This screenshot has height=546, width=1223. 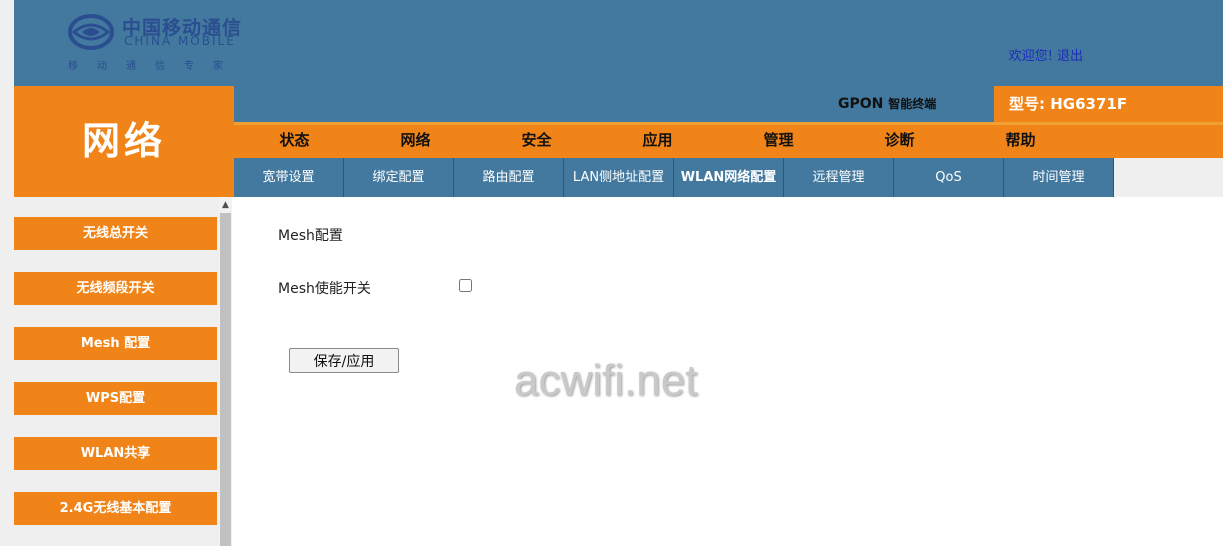 I want to click on main-nav-security: 安全, so click(x=536, y=141).